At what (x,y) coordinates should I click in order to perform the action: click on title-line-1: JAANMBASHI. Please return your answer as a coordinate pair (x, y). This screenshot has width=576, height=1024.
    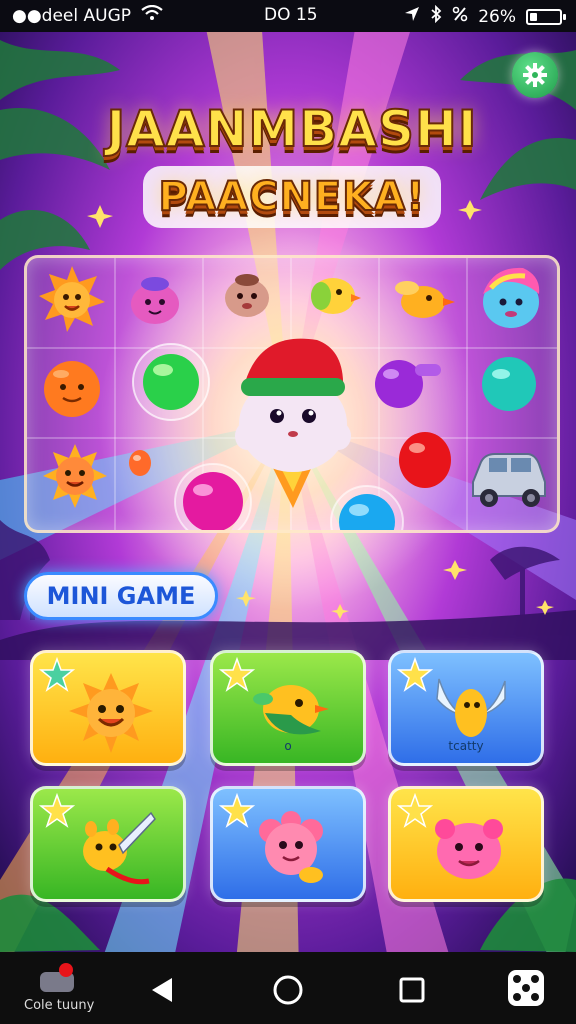
    Looking at the image, I should click on (292, 129).